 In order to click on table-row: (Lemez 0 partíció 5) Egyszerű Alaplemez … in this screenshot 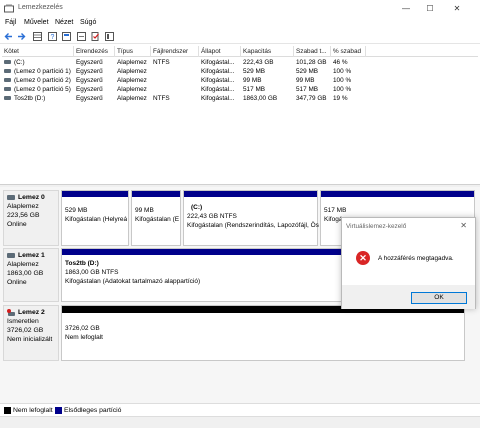, I will do `click(240, 89)`.